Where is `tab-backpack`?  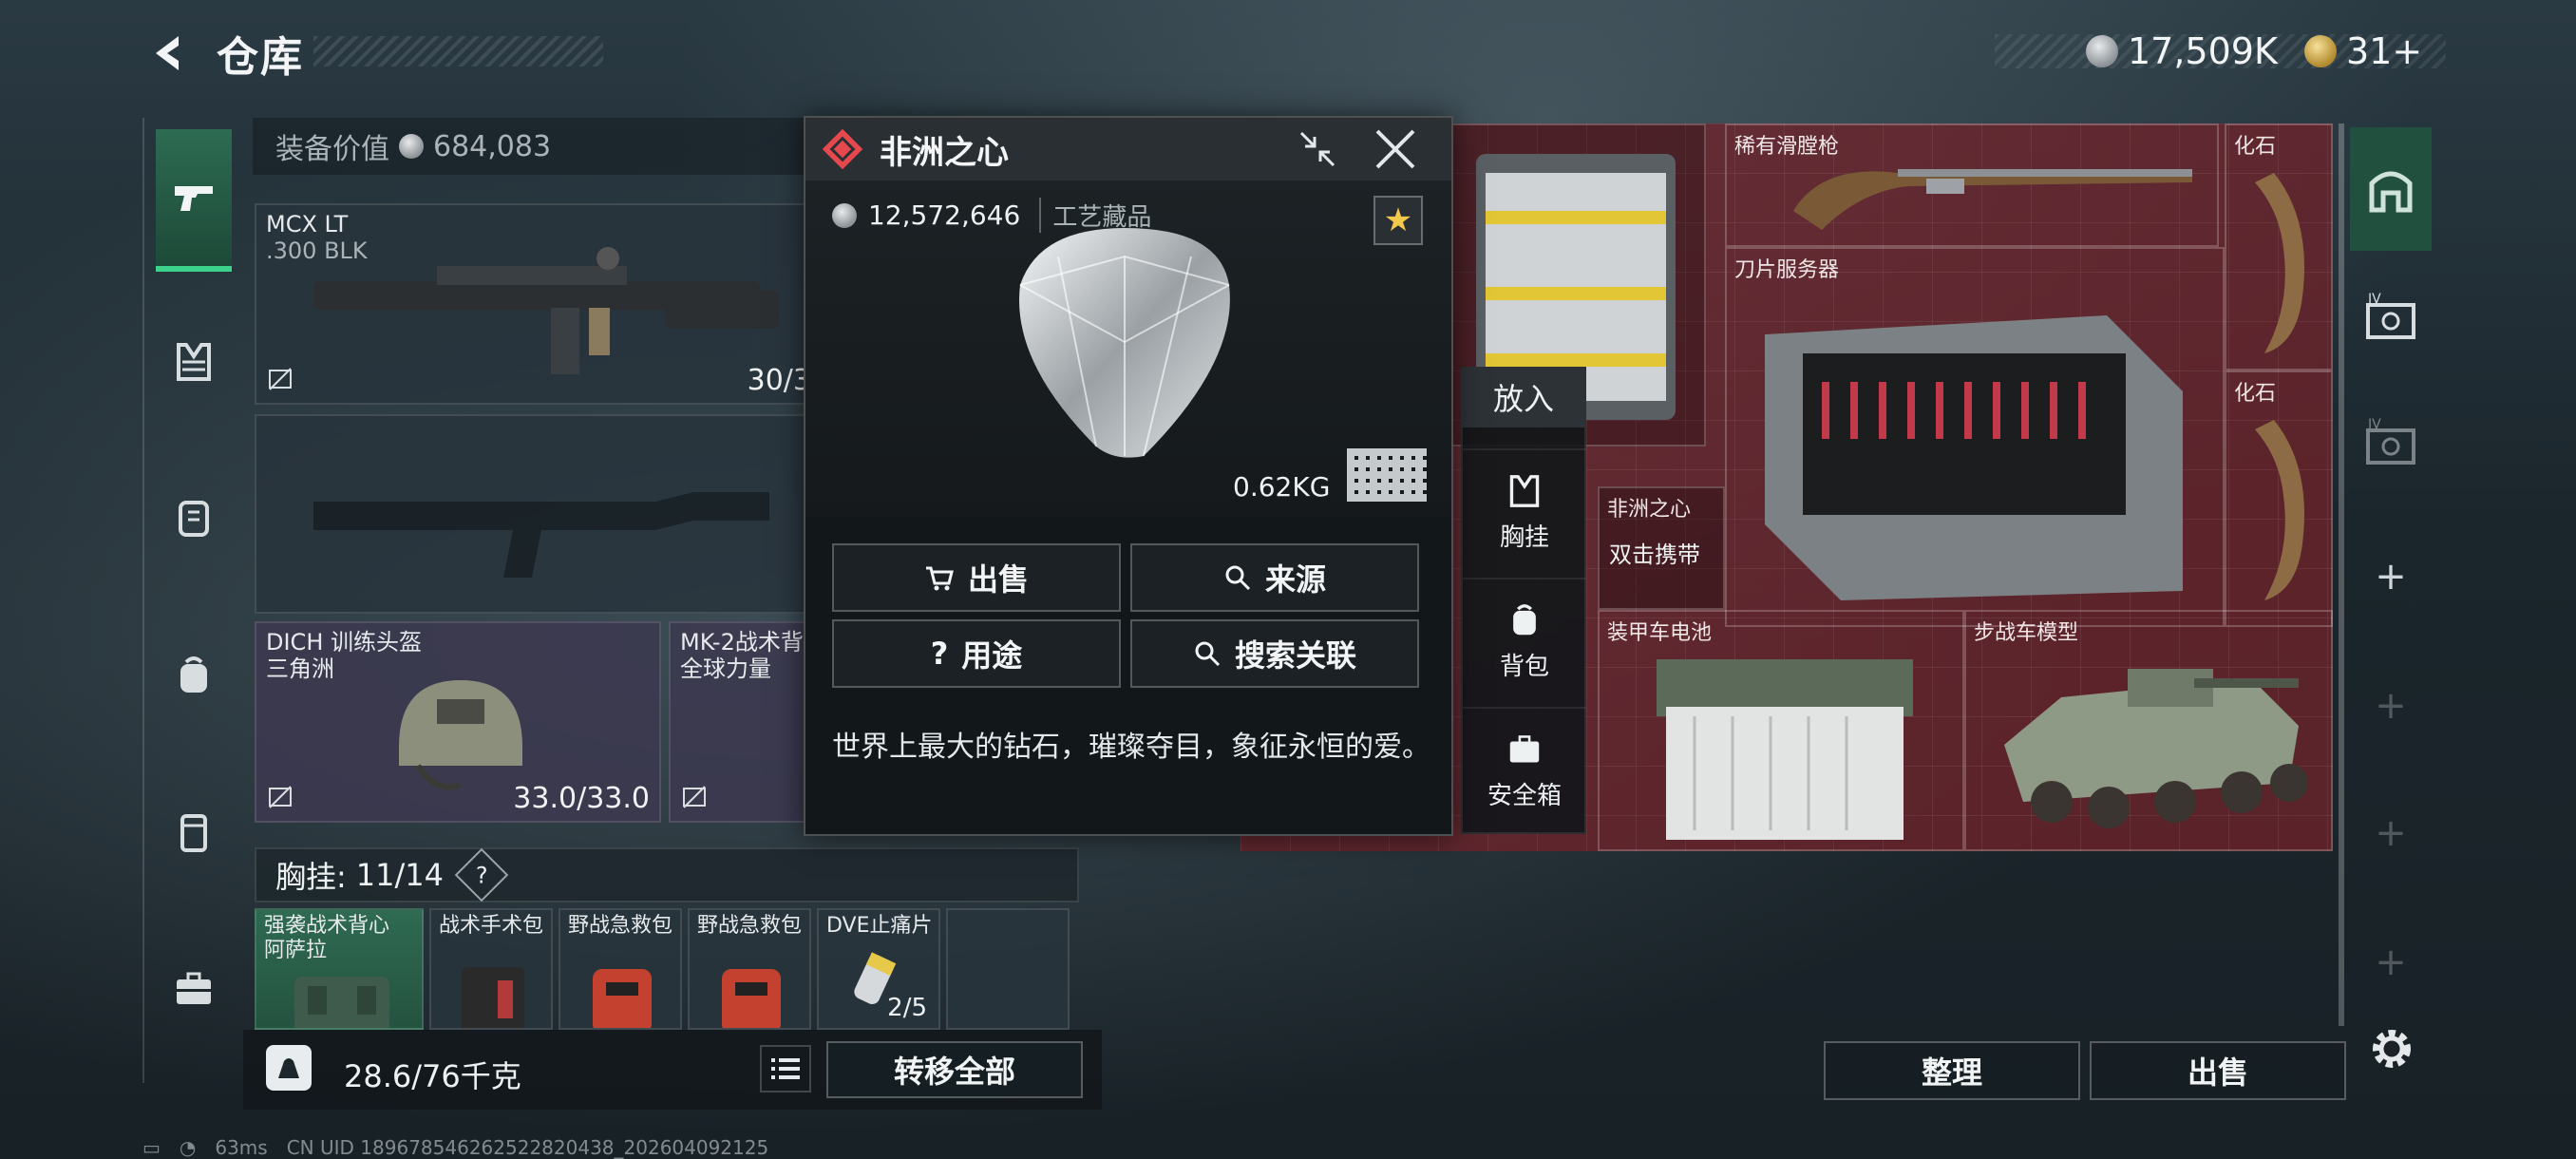
tab-backpack is located at coordinates (194, 675).